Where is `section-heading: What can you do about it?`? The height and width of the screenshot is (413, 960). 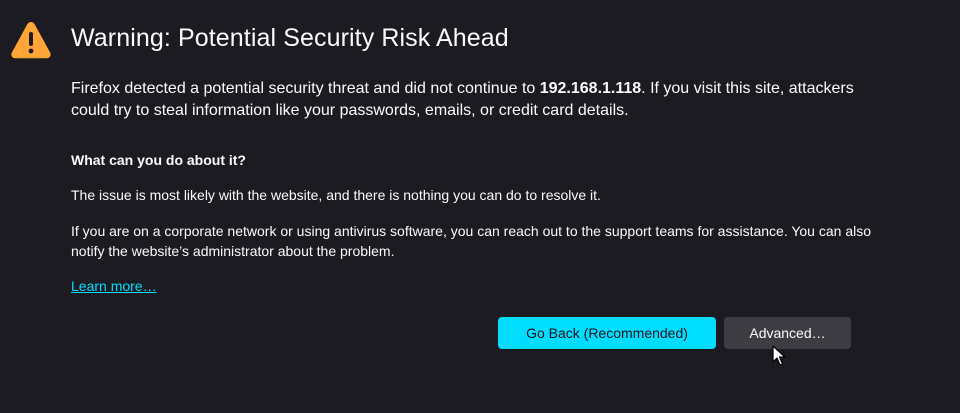
section-heading: What can you do about it? is located at coordinates (158, 160).